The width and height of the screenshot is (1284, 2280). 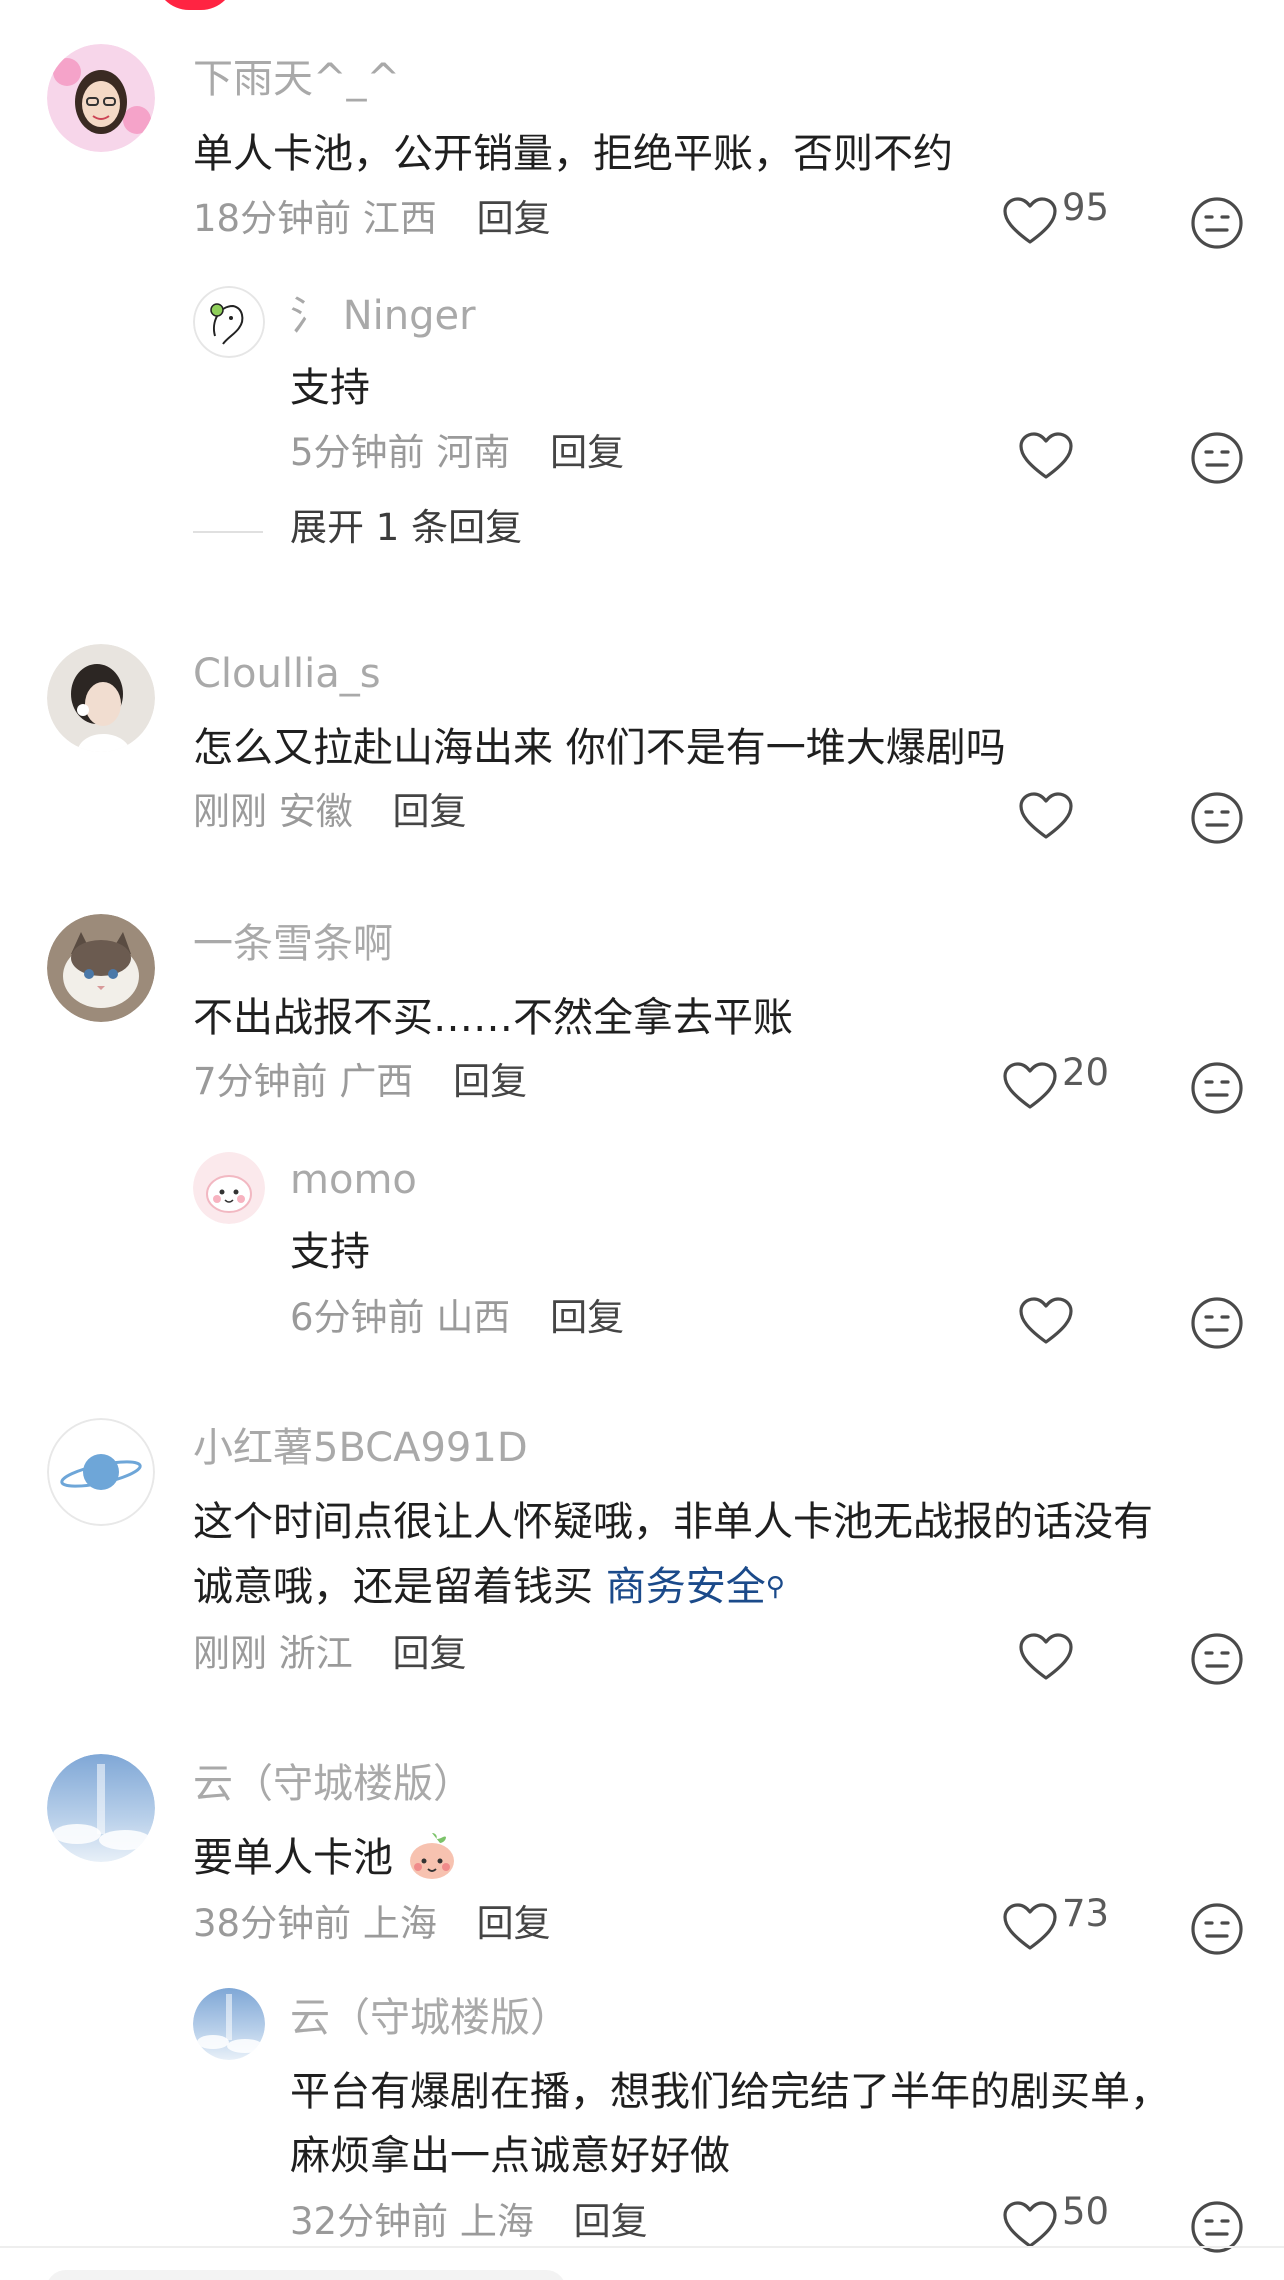 I want to click on blush-emoji-icon, so click(x=432, y=1857).